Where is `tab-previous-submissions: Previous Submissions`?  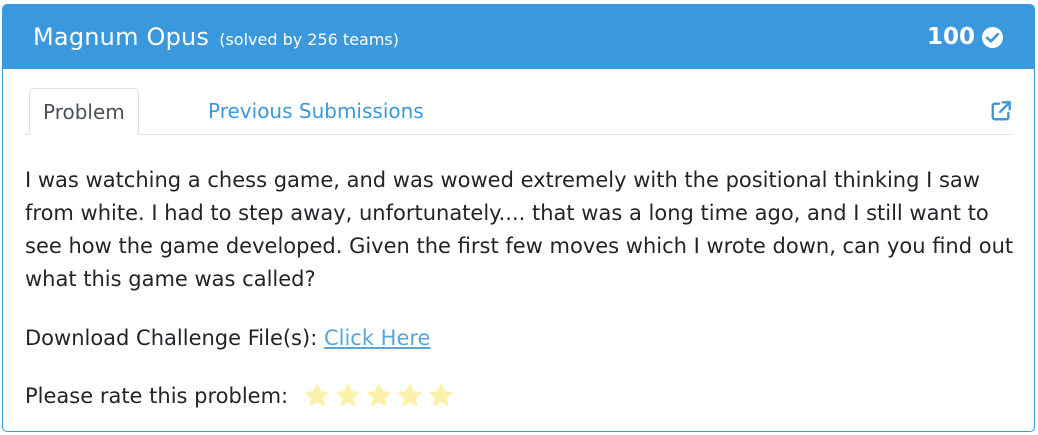 tab-previous-submissions: Previous Submissions is located at coordinates (316, 111).